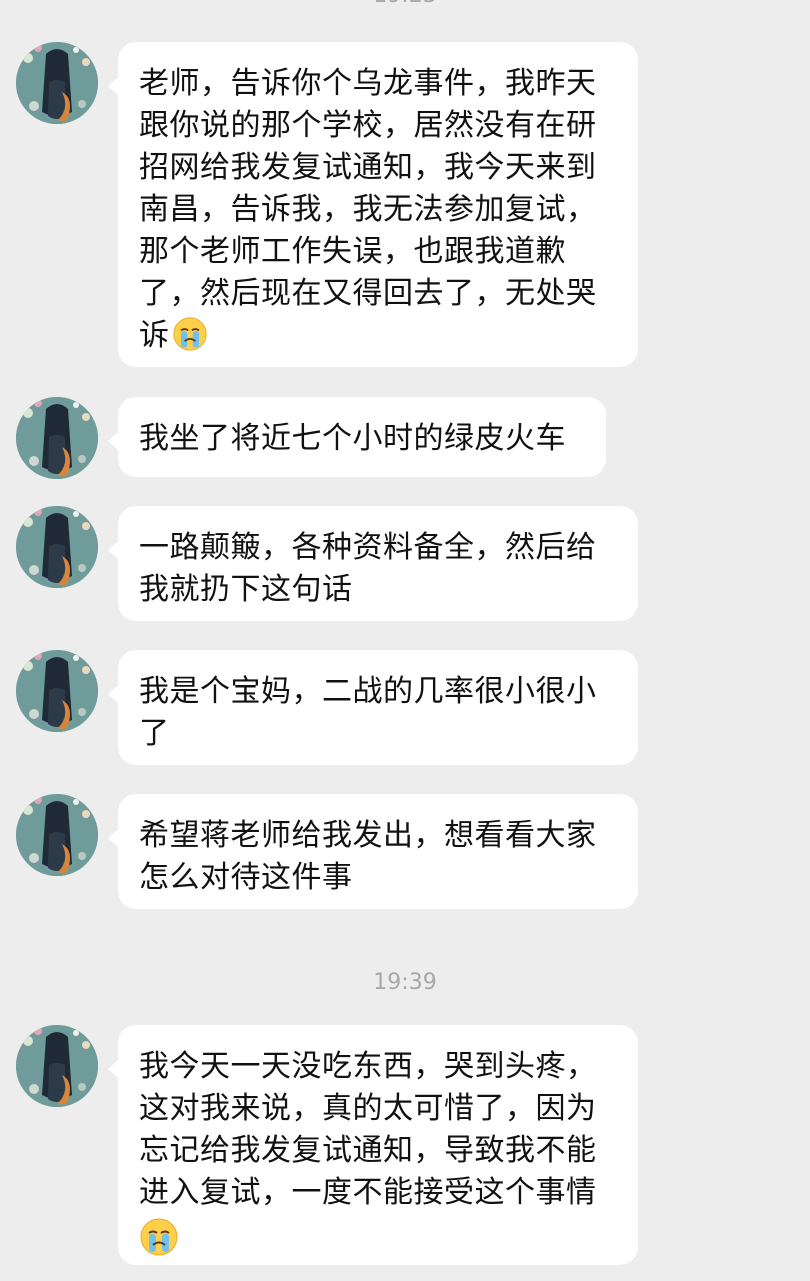 This screenshot has height=1281, width=810. What do you see at coordinates (405, 5) in the screenshot?
I see `timestamp-top: 19:23` at bounding box center [405, 5].